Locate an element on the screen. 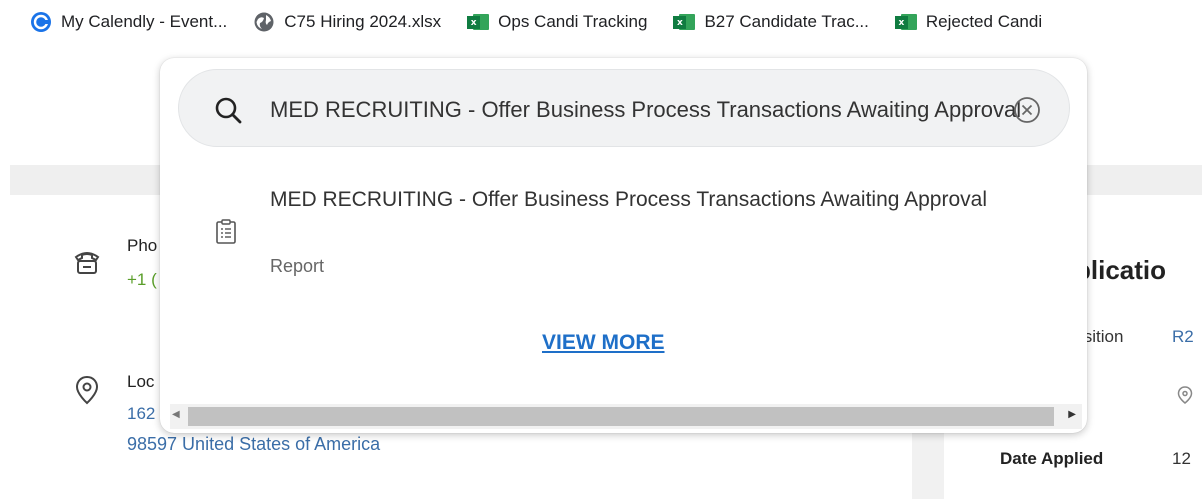 The image size is (1202, 499). horizontal-scrollbar: ◀ ▶ is located at coordinates (626, 416).